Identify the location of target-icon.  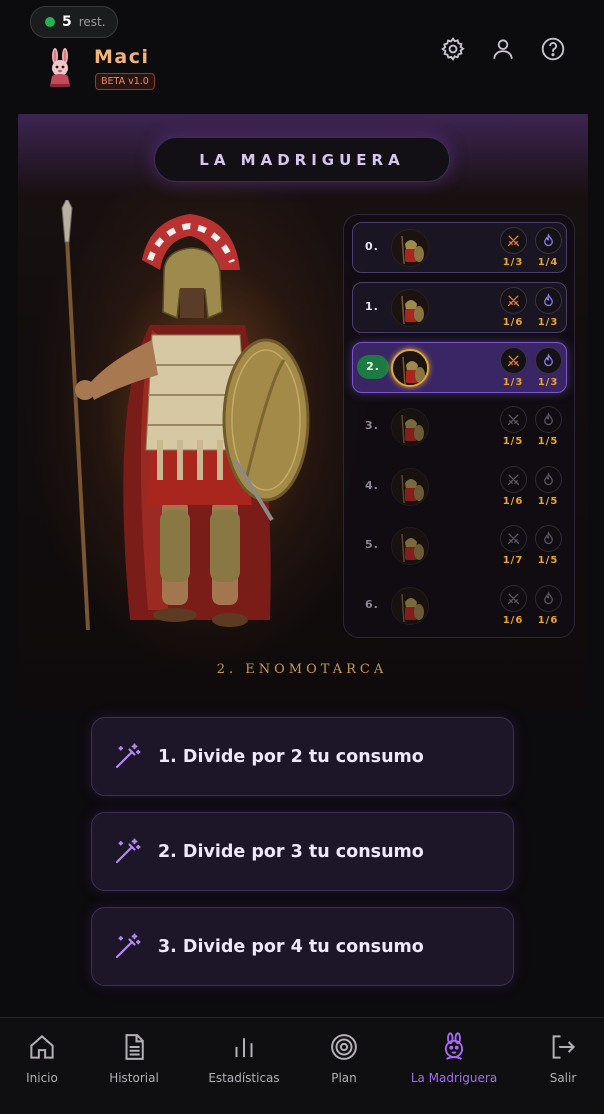
(344, 1047).